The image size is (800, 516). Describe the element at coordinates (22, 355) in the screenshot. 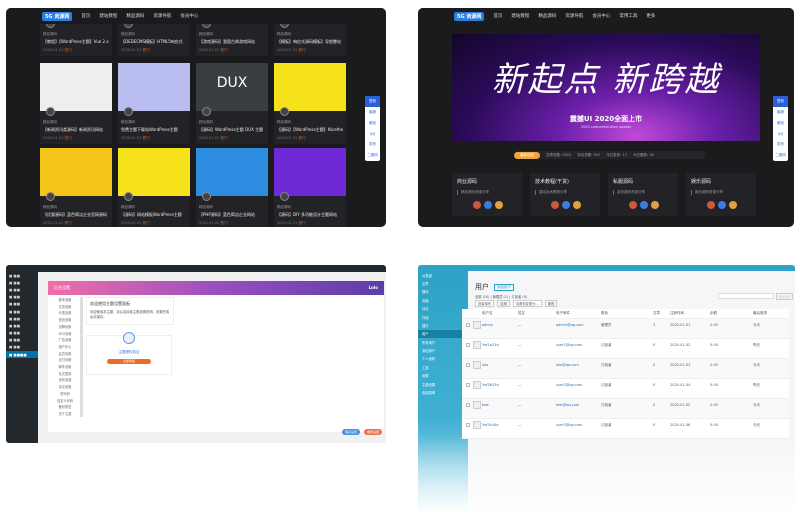

I see `sidebar-item-theme-settings: ■ ■■■■` at that location.